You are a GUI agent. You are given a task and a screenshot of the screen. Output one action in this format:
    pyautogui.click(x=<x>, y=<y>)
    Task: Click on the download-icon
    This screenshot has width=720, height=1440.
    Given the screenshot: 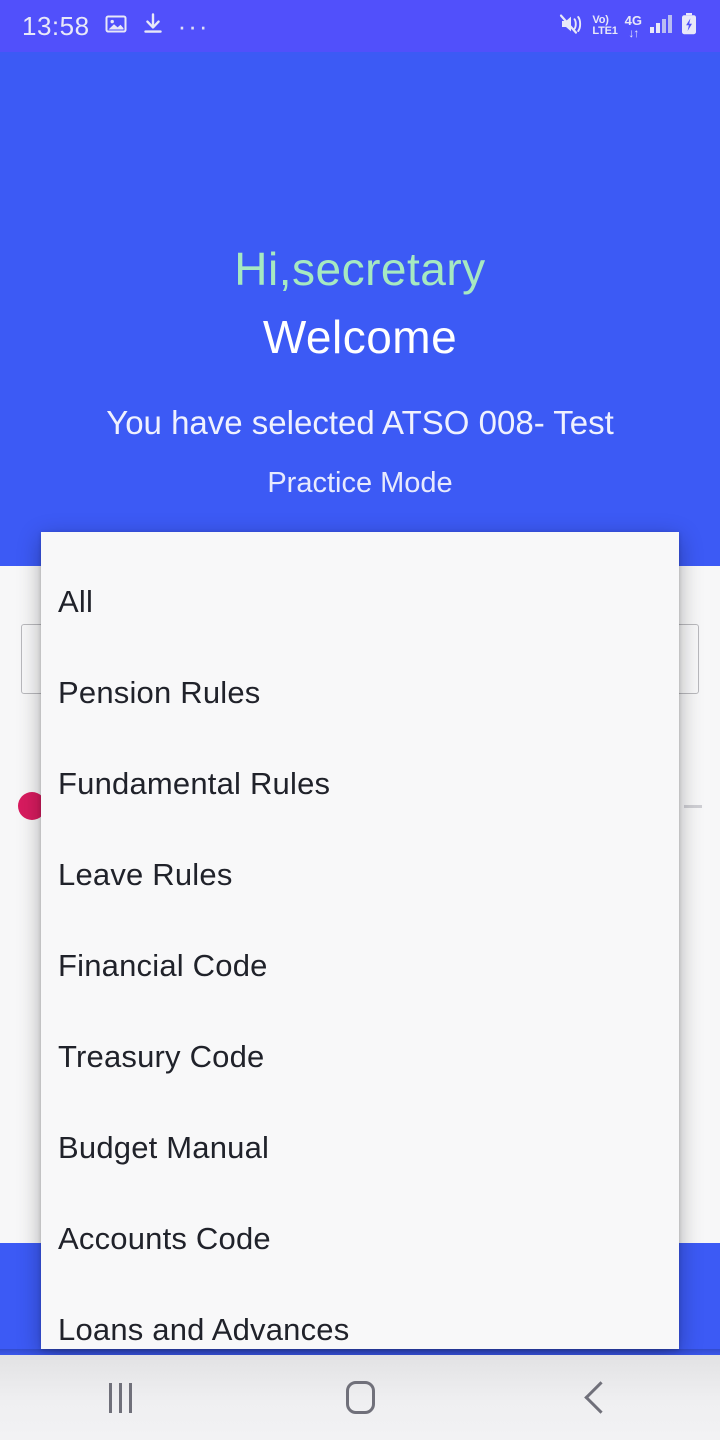 What is the action you would take?
    pyautogui.click(x=153, y=26)
    